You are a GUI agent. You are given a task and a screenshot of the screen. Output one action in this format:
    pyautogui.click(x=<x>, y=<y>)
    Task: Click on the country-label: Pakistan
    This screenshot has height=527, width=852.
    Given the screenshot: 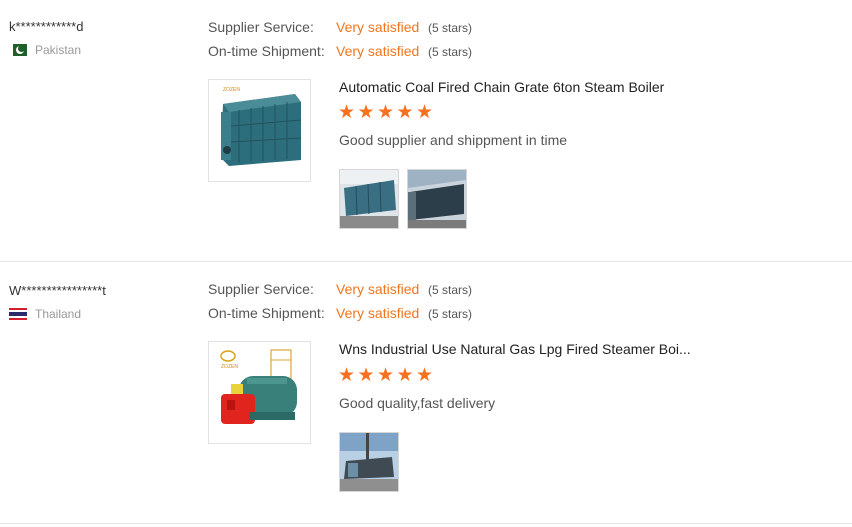 What is the action you would take?
    pyautogui.click(x=58, y=50)
    